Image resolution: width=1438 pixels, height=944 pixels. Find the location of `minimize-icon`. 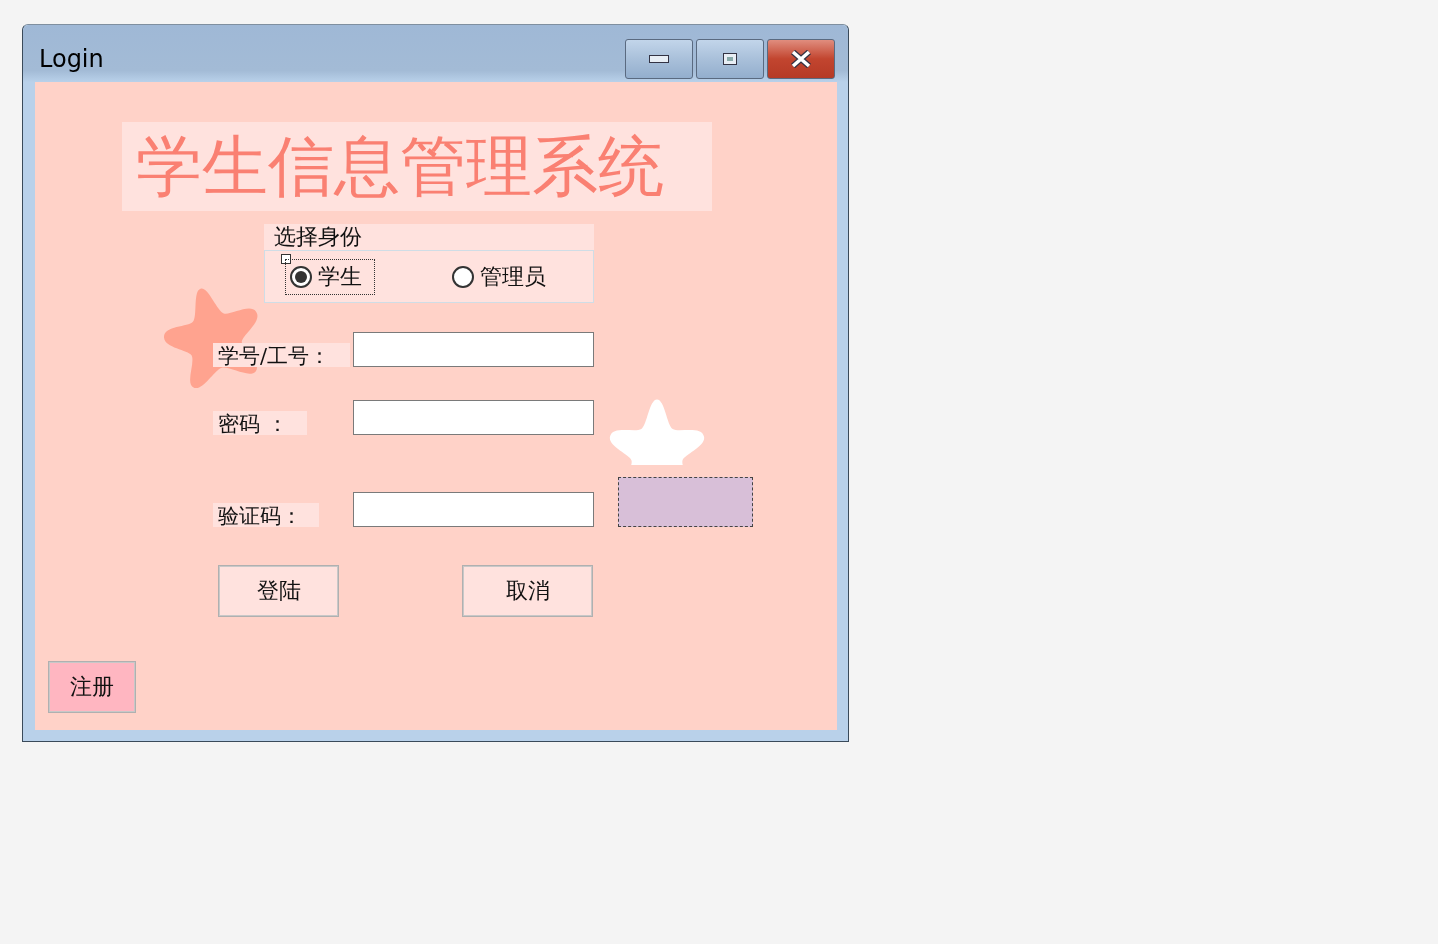

minimize-icon is located at coordinates (659, 59).